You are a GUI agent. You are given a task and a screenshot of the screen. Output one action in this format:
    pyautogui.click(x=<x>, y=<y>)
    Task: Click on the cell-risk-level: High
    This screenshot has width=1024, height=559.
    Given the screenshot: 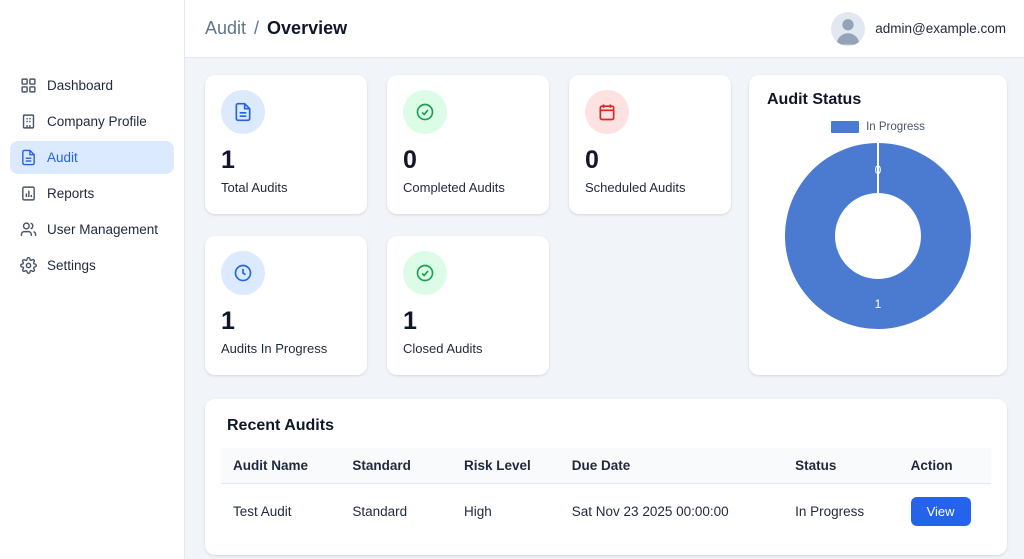 What is the action you would take?
    pyautogui.click(x=477, y=511)
    